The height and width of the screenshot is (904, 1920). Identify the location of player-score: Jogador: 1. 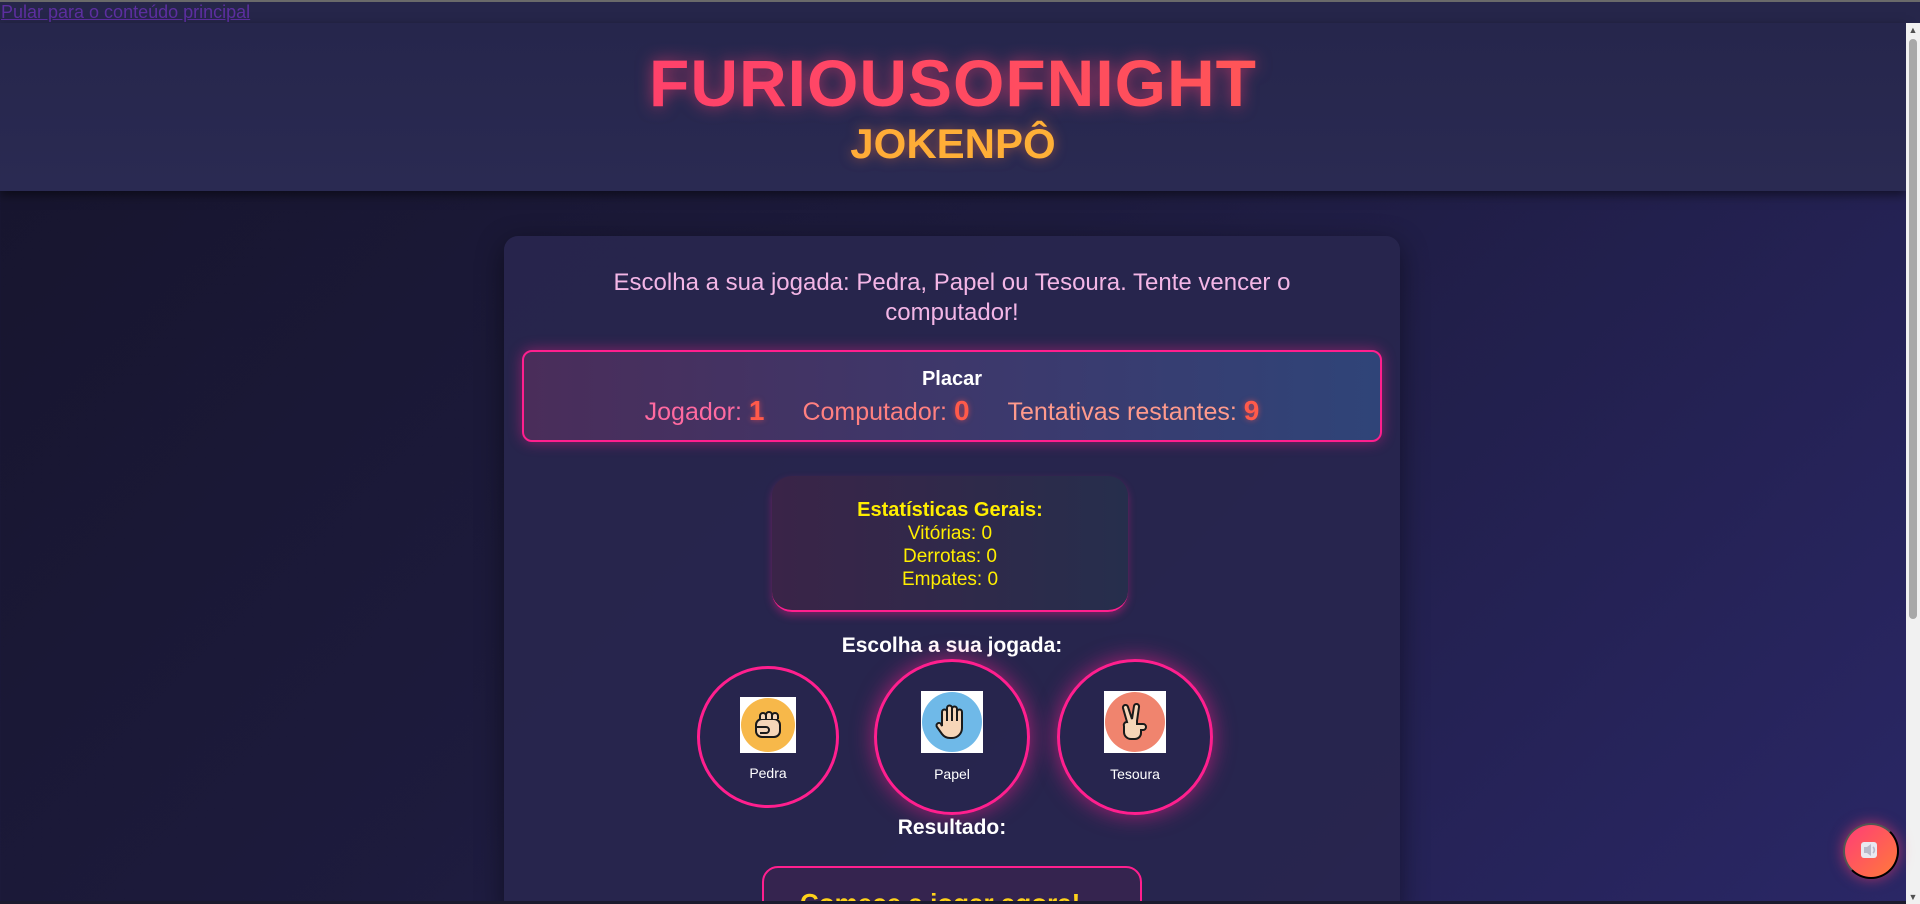
(705, 411).